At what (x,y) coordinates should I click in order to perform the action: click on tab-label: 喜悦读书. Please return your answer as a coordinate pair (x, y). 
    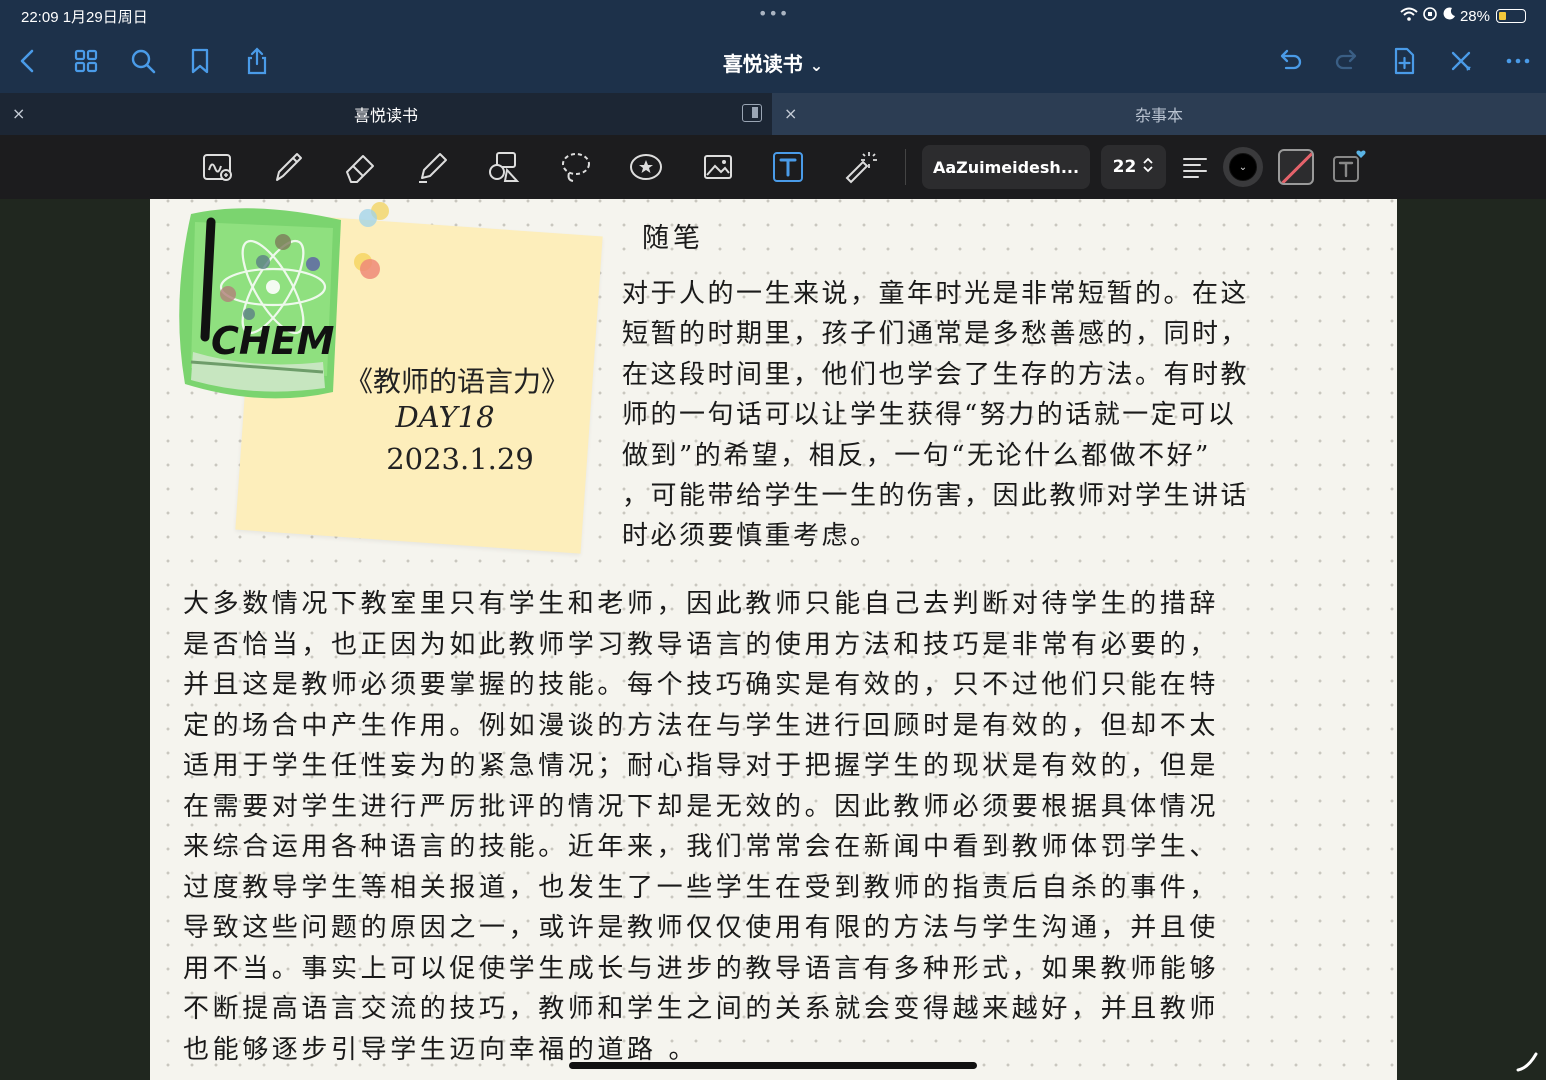
    Looking at the image, I should click on (385, 115).